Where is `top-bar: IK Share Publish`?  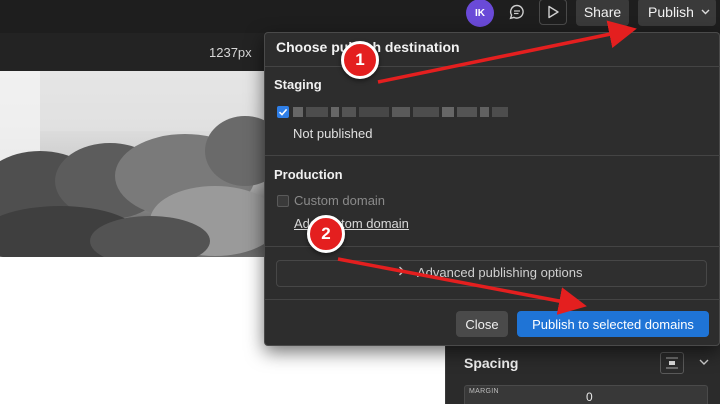
top-bar: IK Share Publish is located at coordinates (360, 13).